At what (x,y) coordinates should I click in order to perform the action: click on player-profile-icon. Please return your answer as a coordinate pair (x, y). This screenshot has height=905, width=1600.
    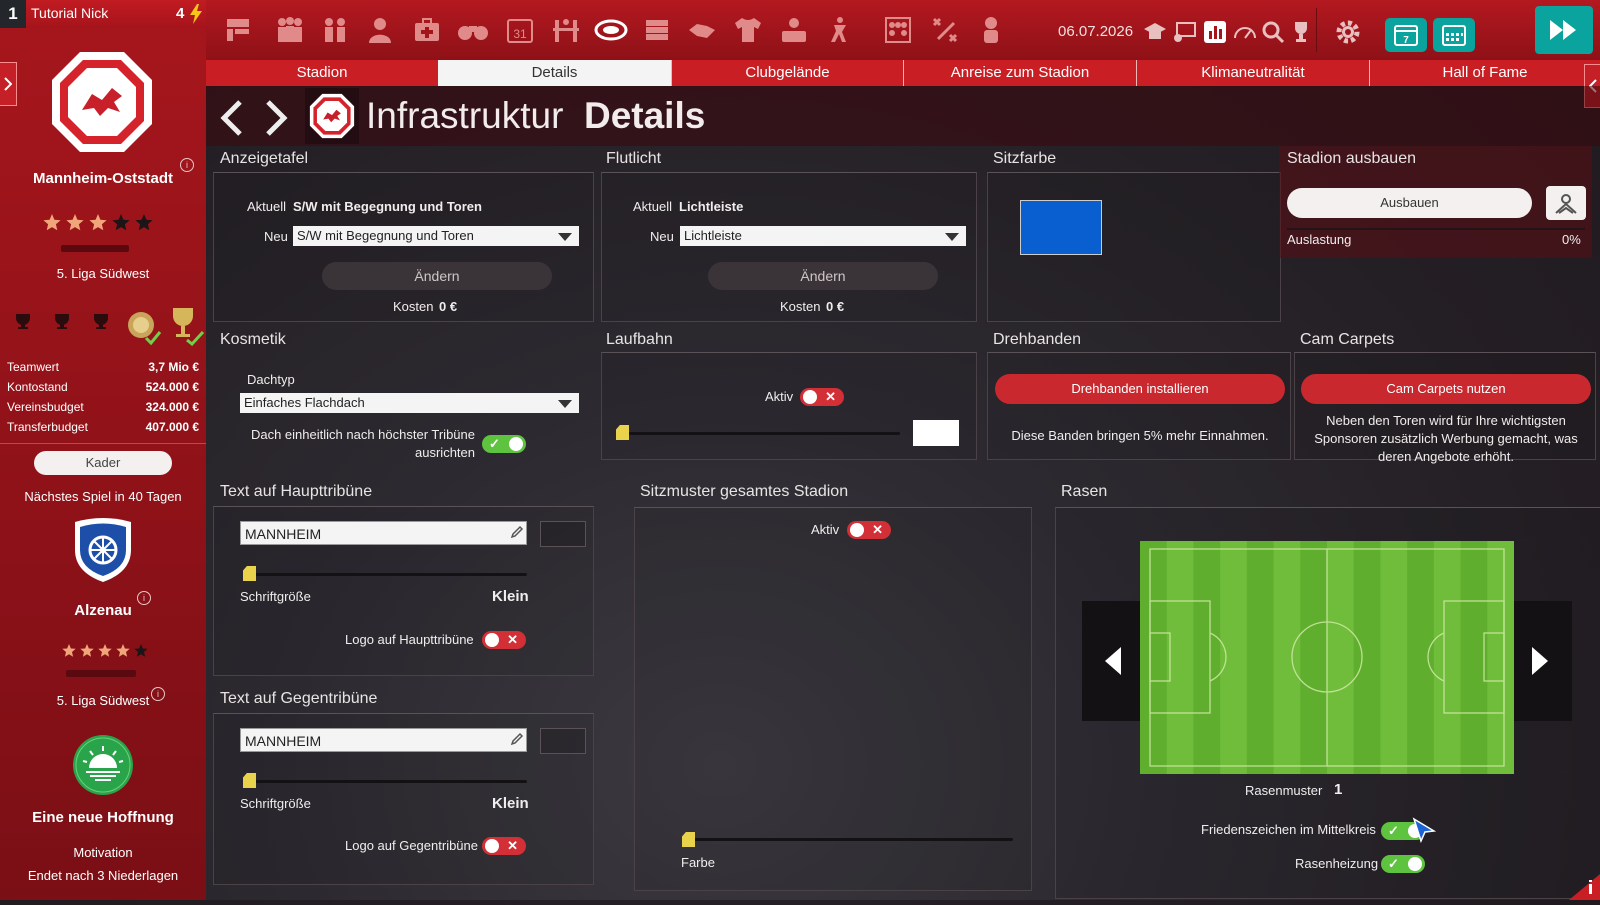
    Looking at the image, I should click on (991, 30).